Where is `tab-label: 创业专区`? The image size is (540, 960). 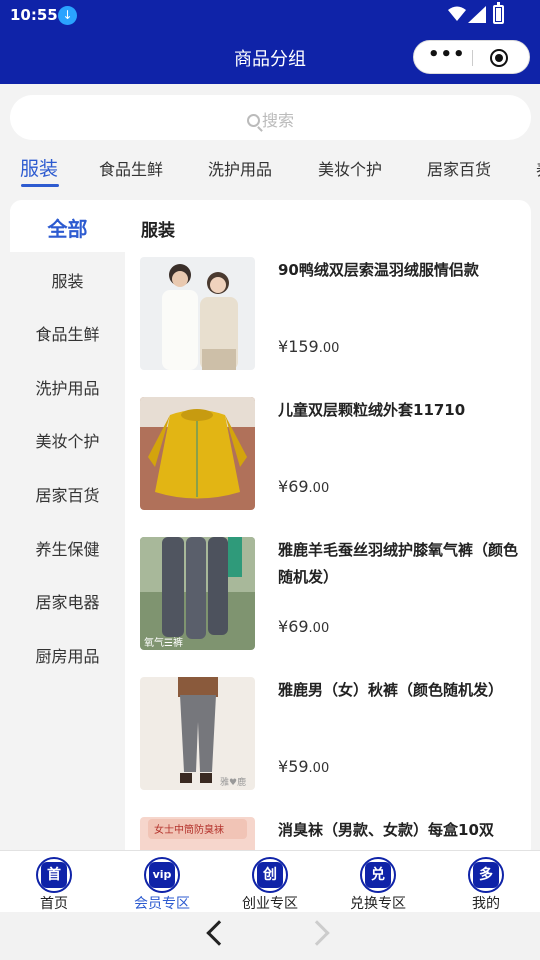
tab-label: 创业专区 is located at coordinates (270, 904).